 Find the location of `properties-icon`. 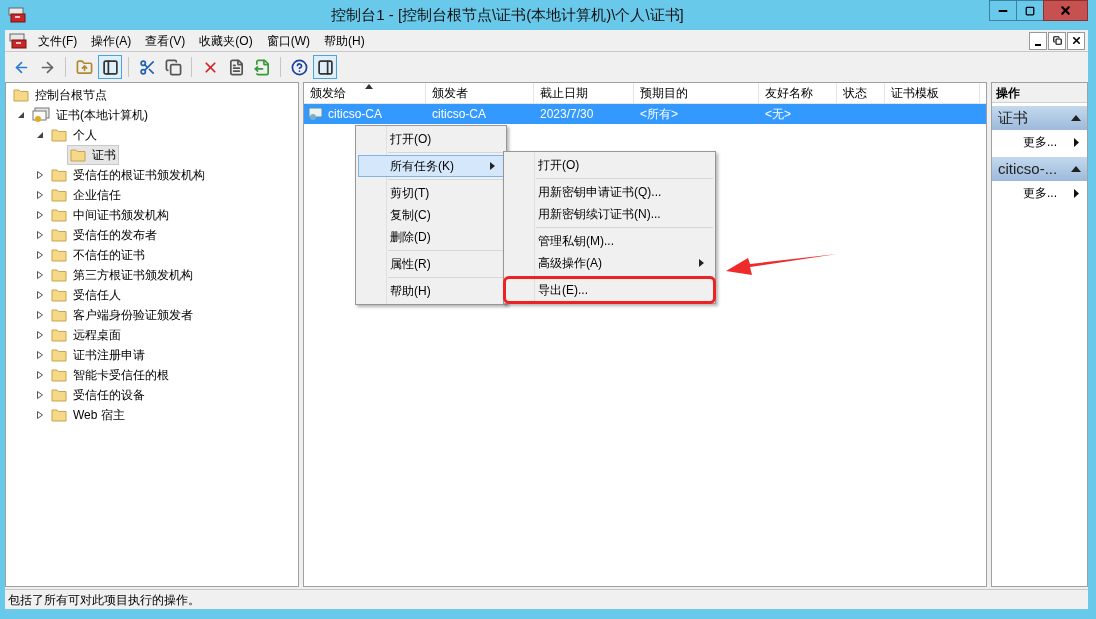

properties-icon is located at coordinates (236, 67).